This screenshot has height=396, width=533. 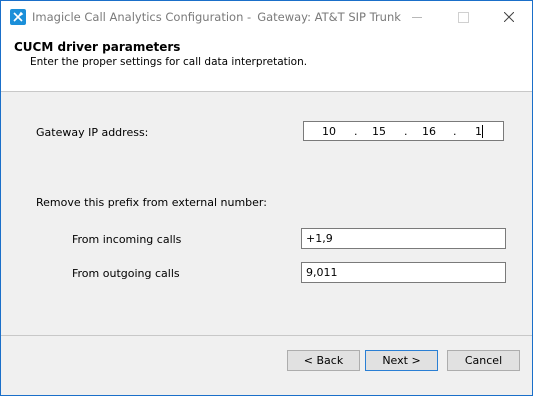 What do you see at coordinates (403, 238) in the screenshot?
I see `incoming-prefix-field: +1,9` at bounding box center [403, 238].